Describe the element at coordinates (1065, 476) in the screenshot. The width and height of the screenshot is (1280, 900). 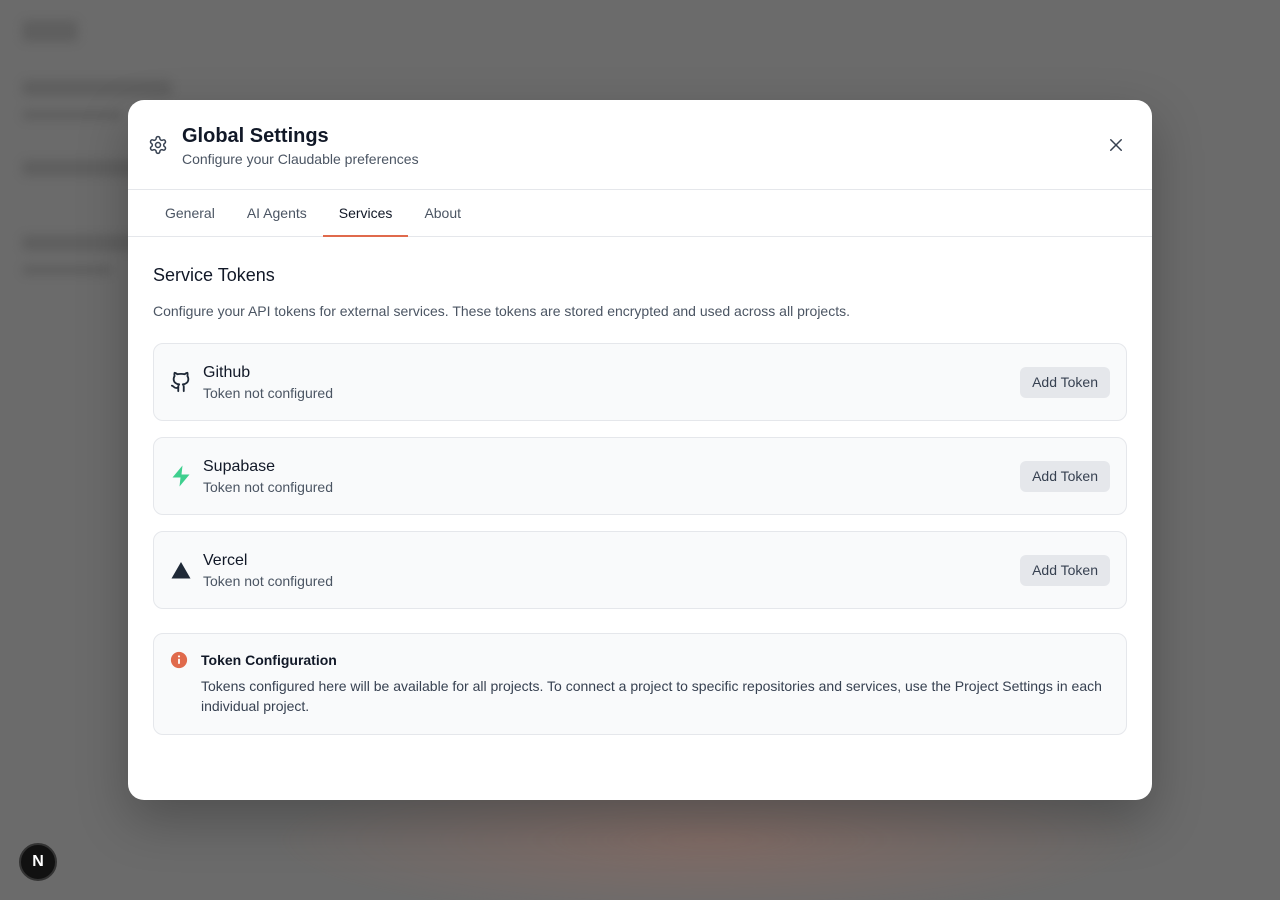
I see `add-token-button-supabase: Add Token` at that location.